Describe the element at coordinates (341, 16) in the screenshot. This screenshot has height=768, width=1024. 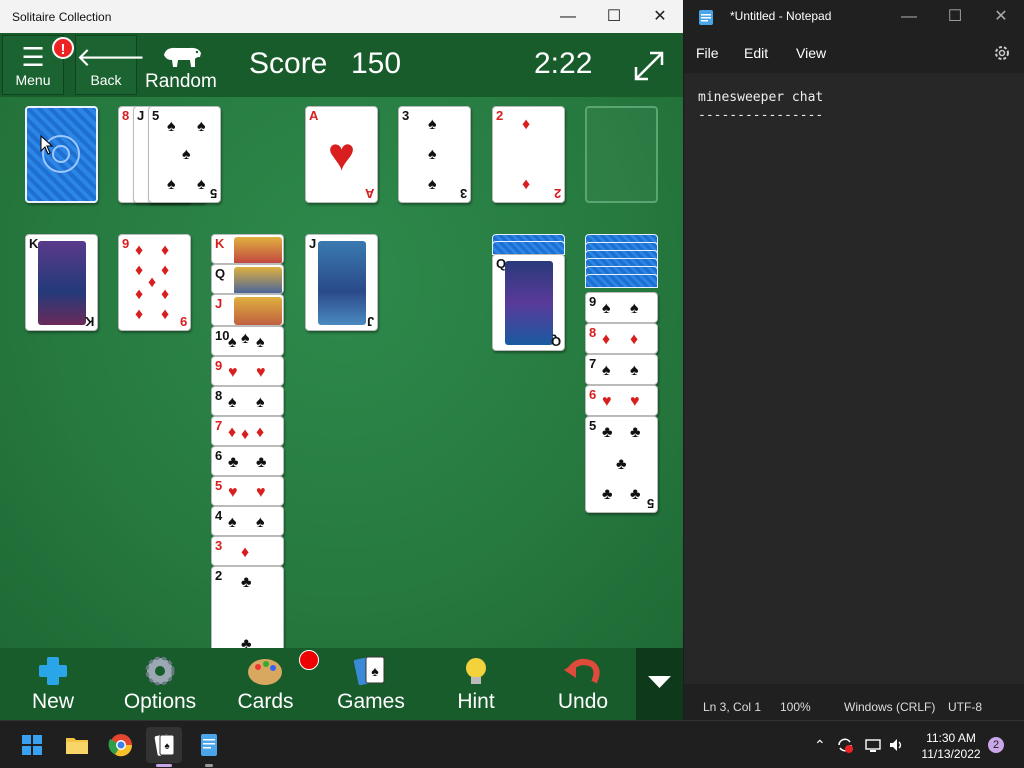
I see `solitaire-titlebar: Solitaire Collection — ☐ ✕` at that location.